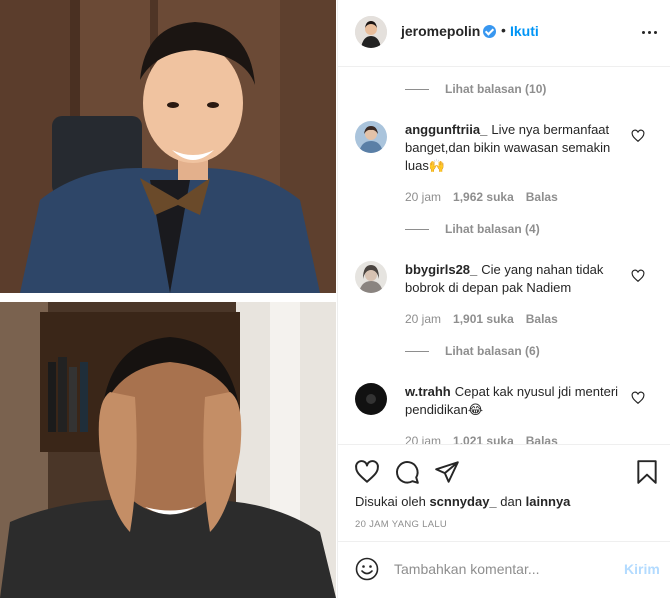  Describe the element at coordinates (483, 319) in the screenshot. I see `comment-likes: 1,901 suka` at that location.